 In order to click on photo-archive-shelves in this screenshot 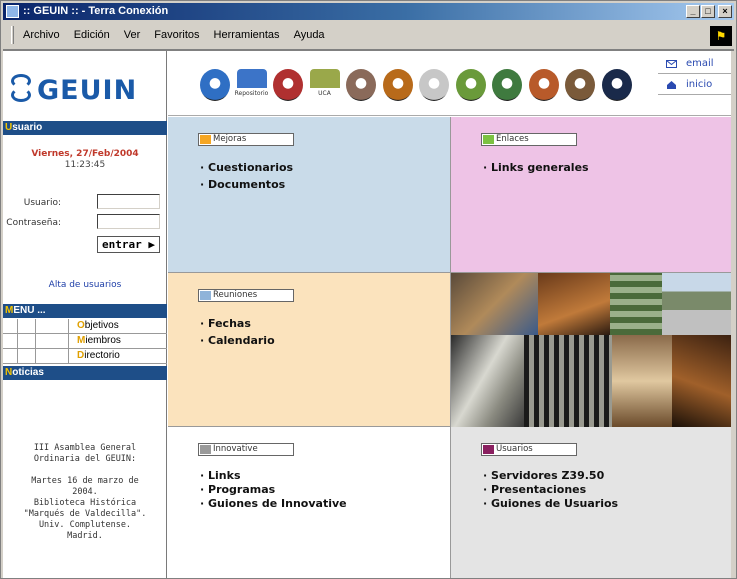, I will do `click(568, 381)`.